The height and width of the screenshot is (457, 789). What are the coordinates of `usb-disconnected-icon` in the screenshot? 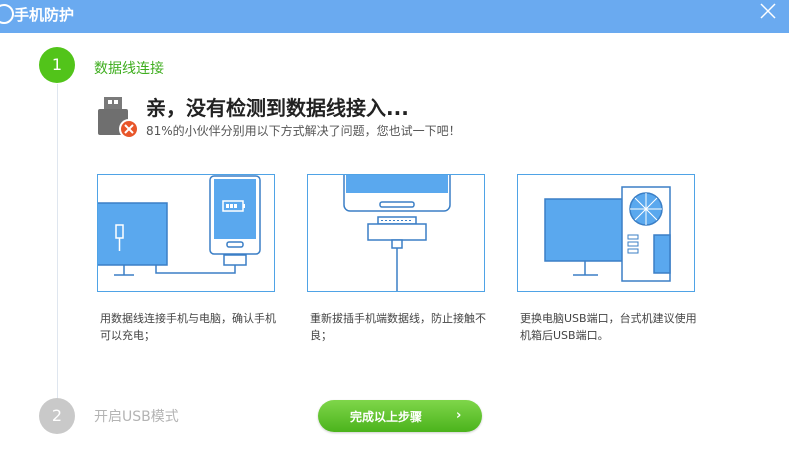 It's located at (118, 118).